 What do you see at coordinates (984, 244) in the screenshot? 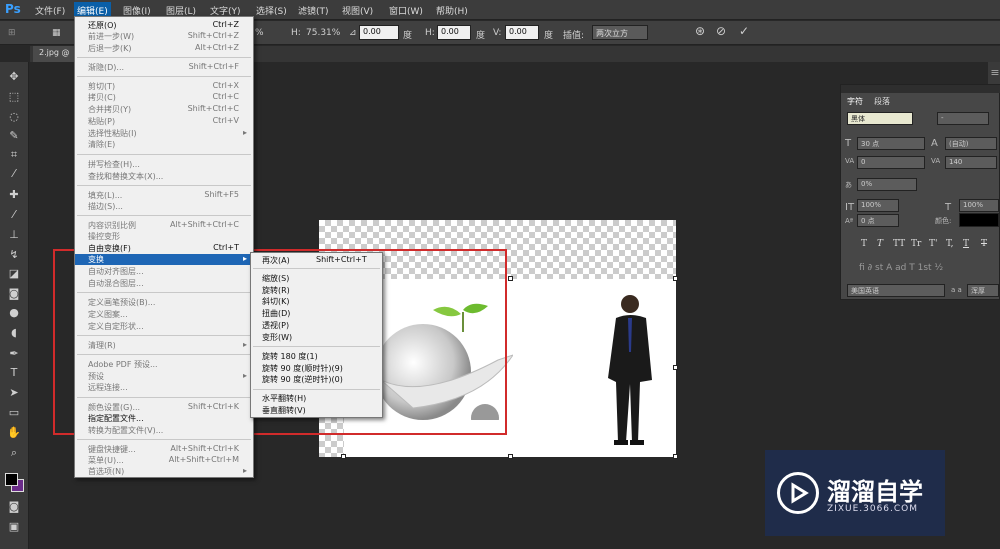
I see `strikethrough-button: T` at bounding box center [984, 244].